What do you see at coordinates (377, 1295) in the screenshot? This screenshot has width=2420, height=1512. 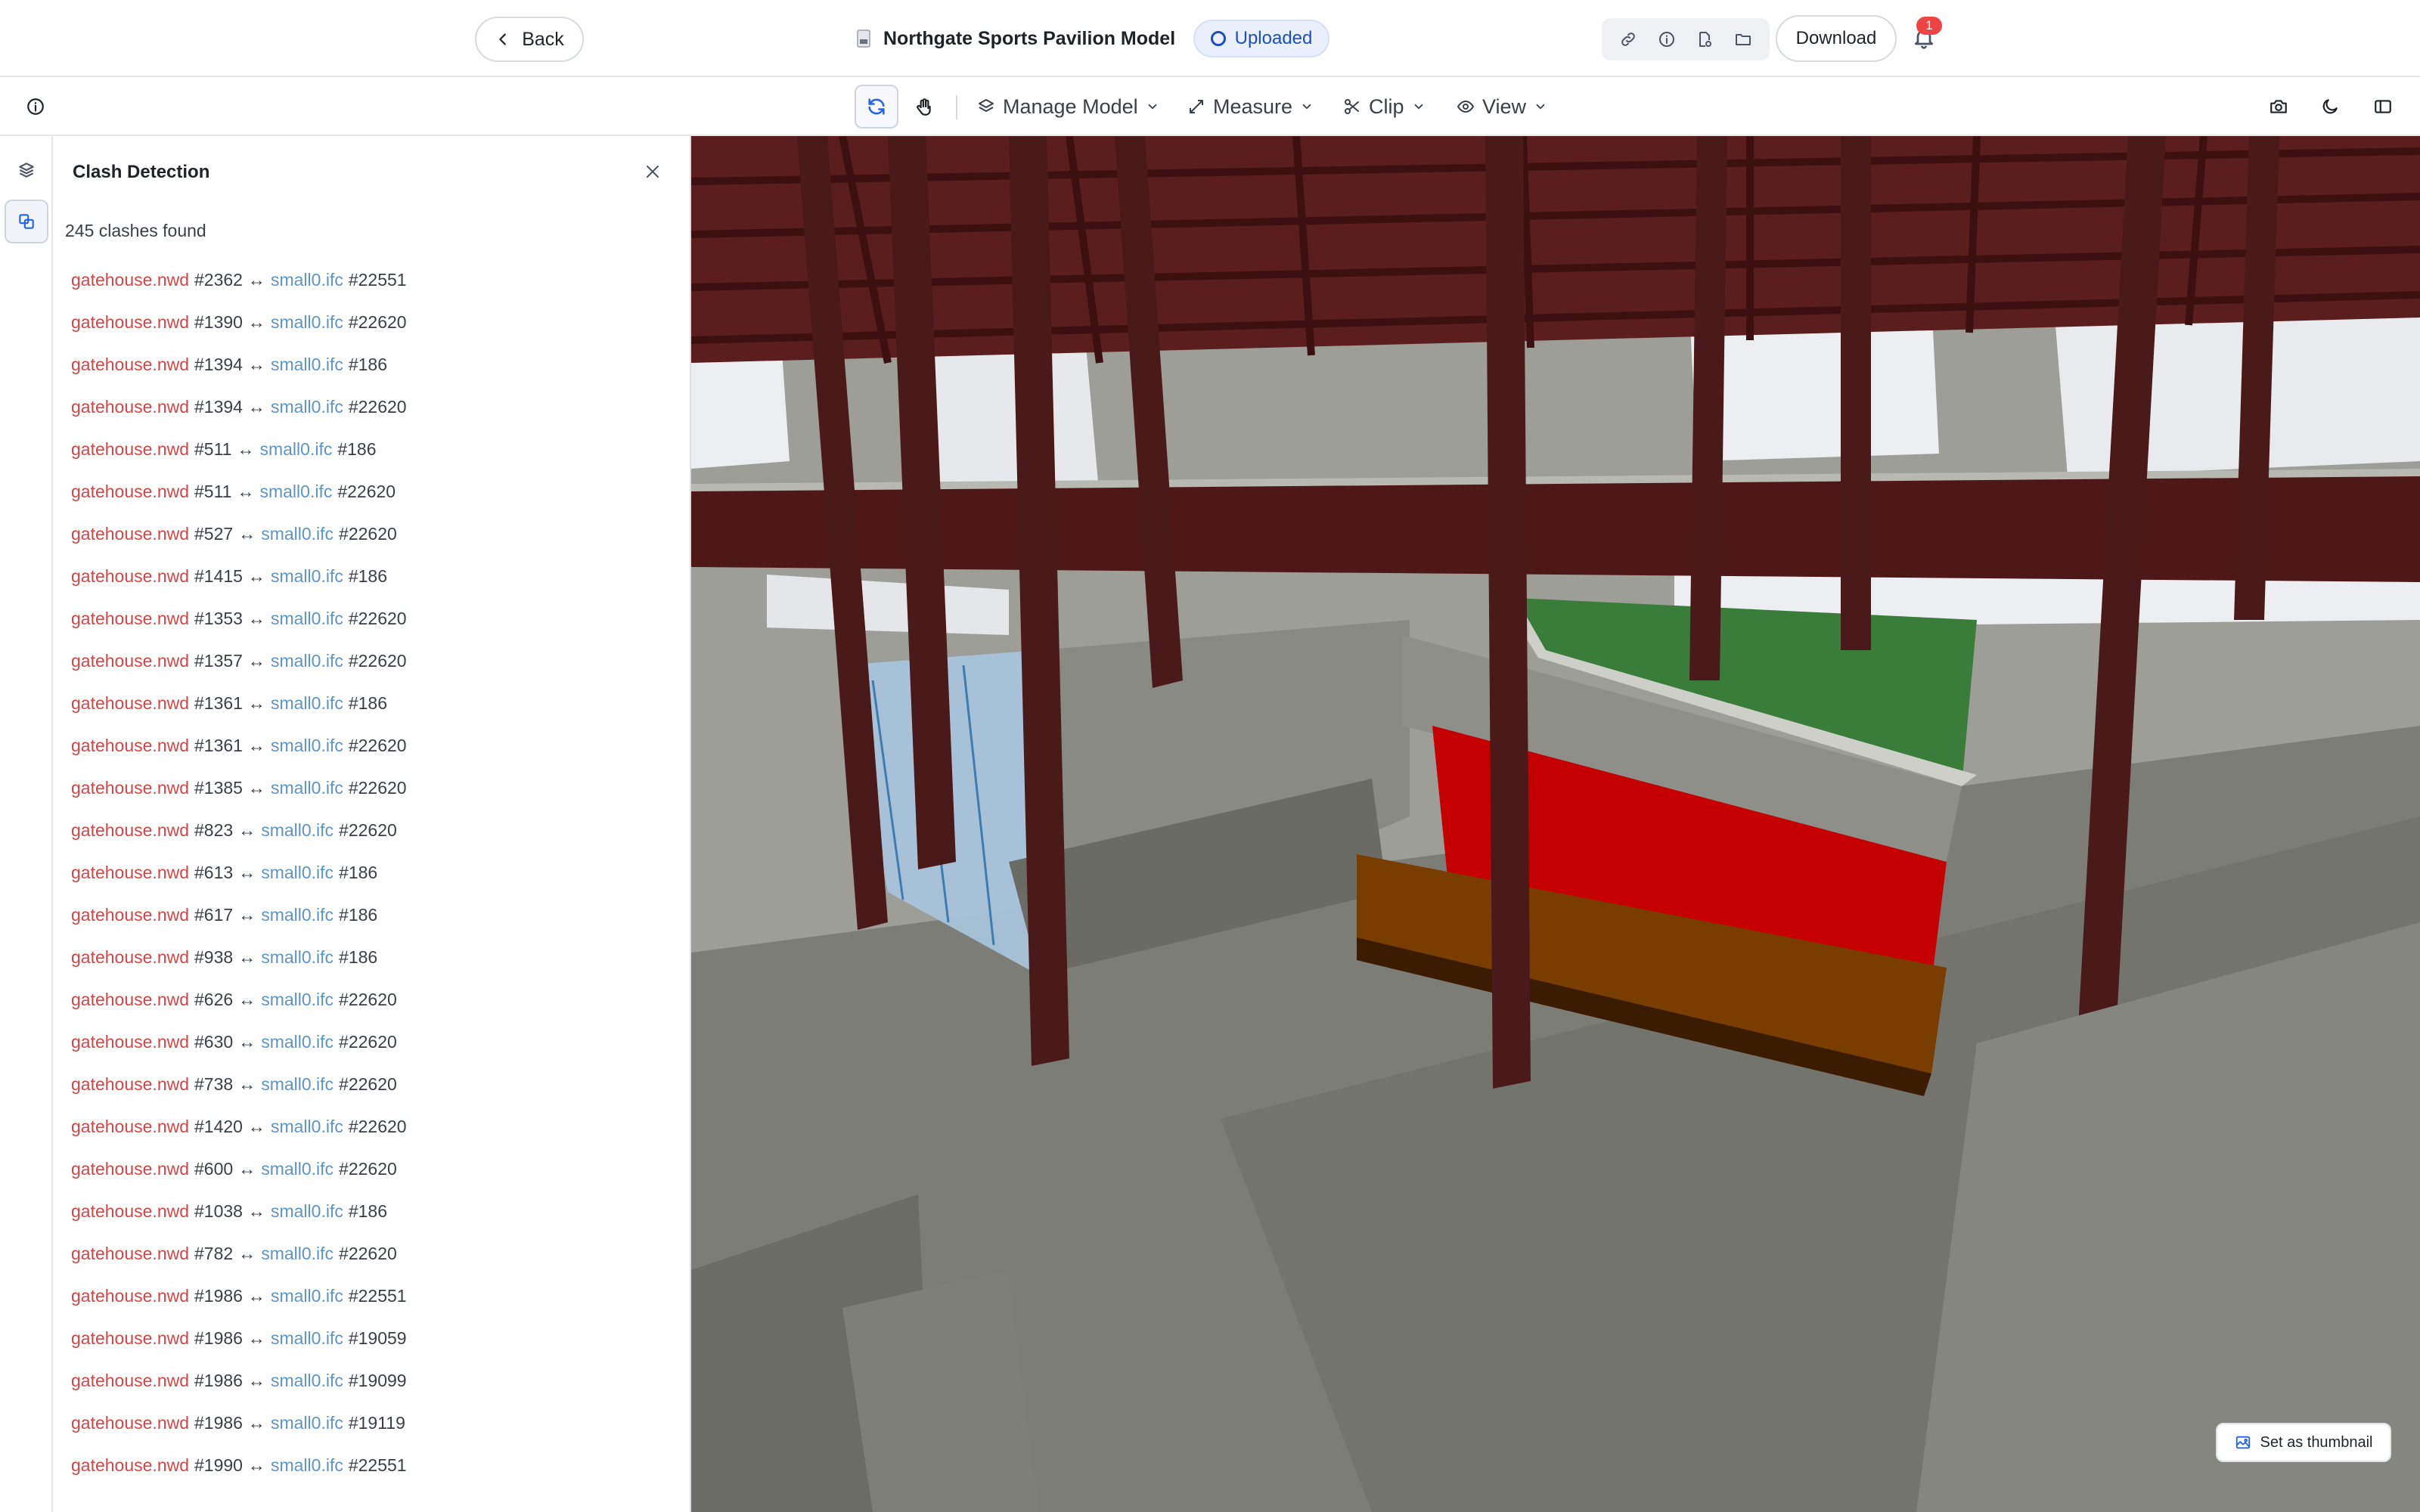 I see `clash-id-b: #22551` at bounding box center [377, 1295].